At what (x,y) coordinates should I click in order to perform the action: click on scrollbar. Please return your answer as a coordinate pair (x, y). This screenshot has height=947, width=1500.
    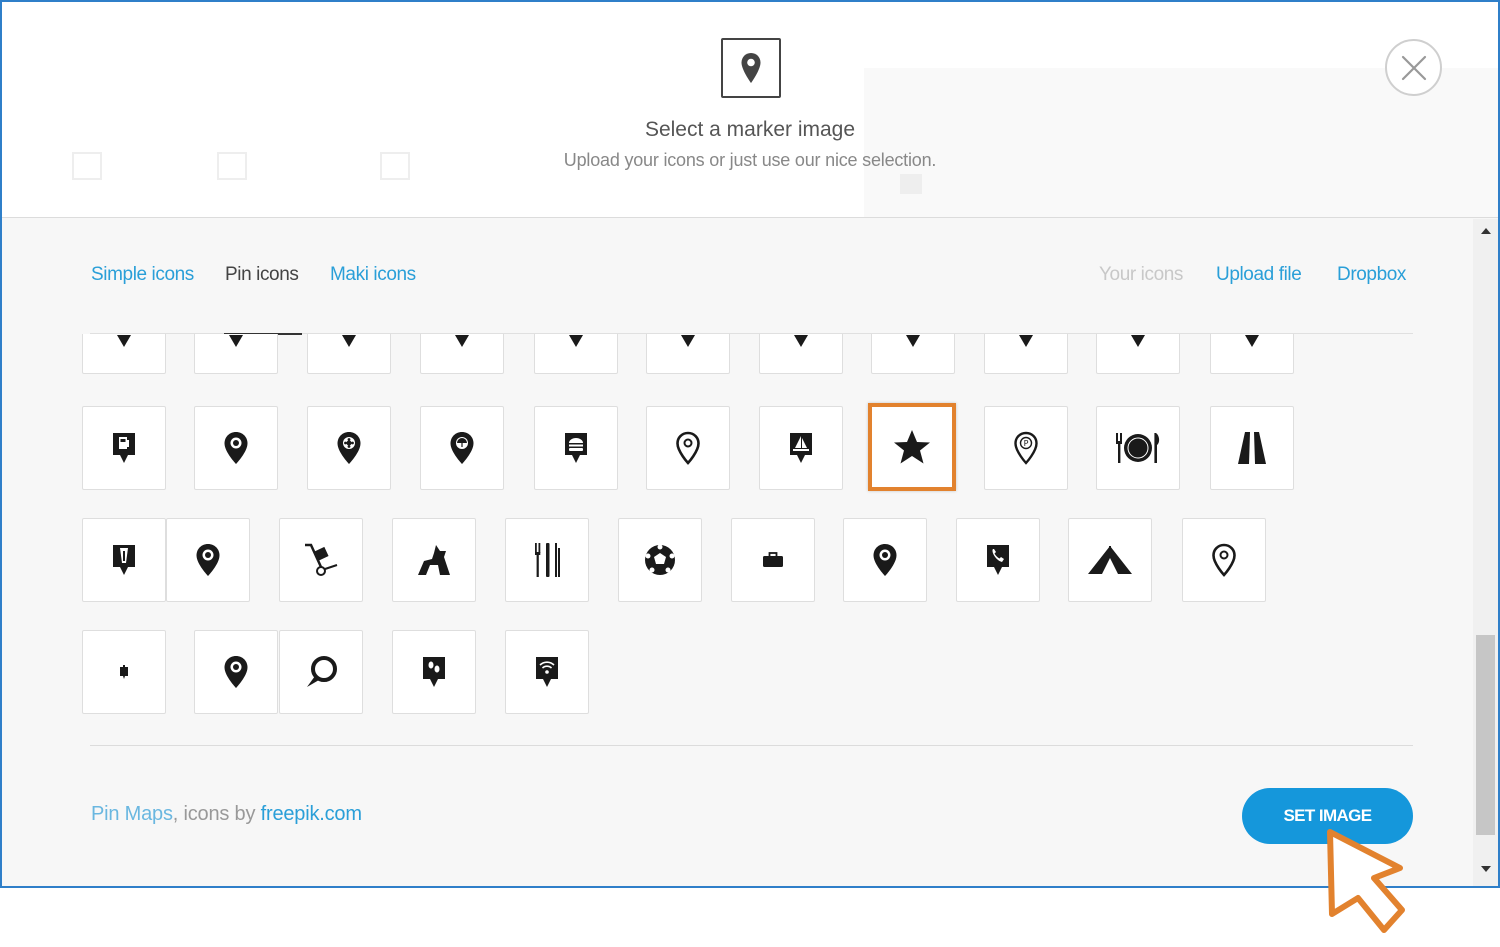
    Looking at the image, I should click on (1485, 552).